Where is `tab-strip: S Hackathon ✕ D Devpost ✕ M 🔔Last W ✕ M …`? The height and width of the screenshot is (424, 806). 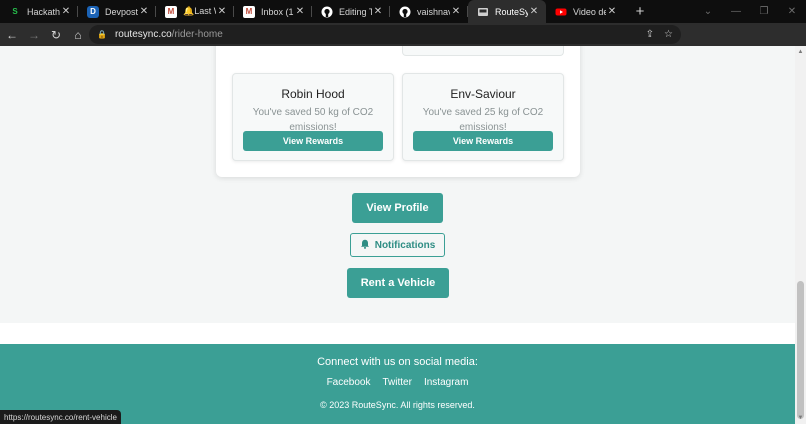 tab-strip: S Hackathon ✕ D Devpost ✕ M 🔔Last W ✕ M … is located at coordinates (403, 11).